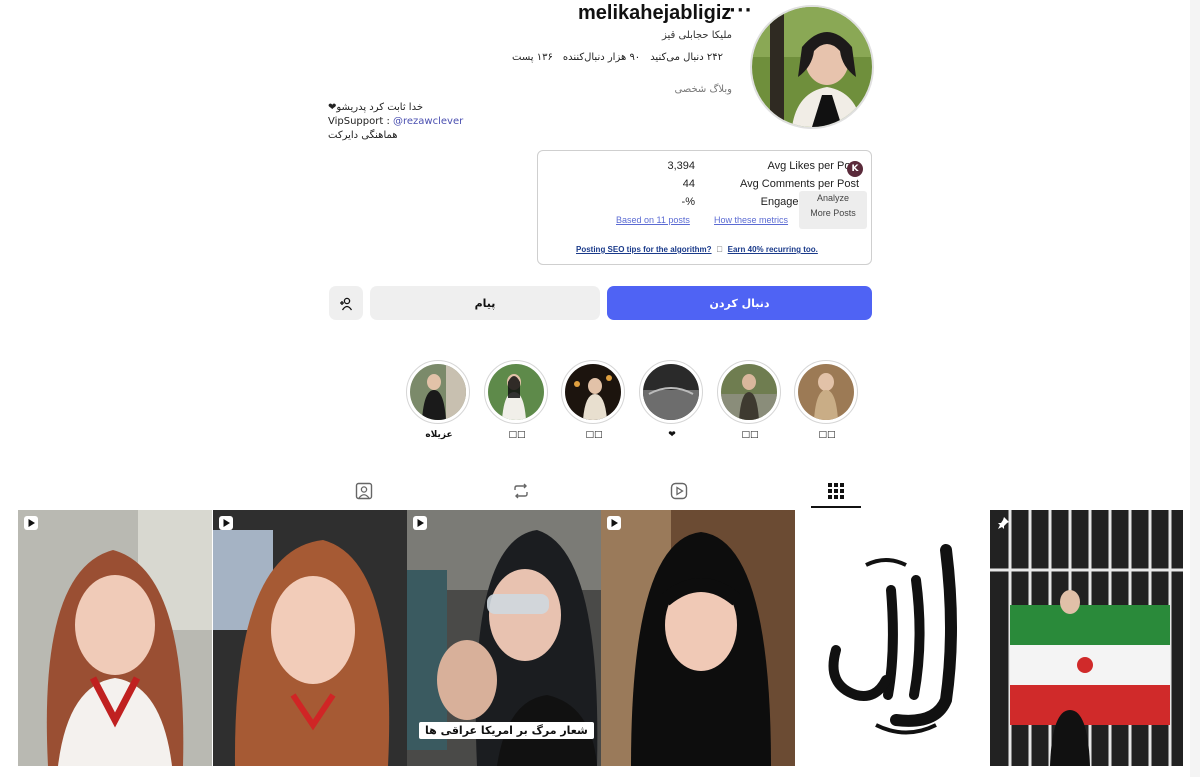  What do you see at coordinates (1195, 388) in the screenshot?
I see `window-edge` at bounding box center [1195, 388].